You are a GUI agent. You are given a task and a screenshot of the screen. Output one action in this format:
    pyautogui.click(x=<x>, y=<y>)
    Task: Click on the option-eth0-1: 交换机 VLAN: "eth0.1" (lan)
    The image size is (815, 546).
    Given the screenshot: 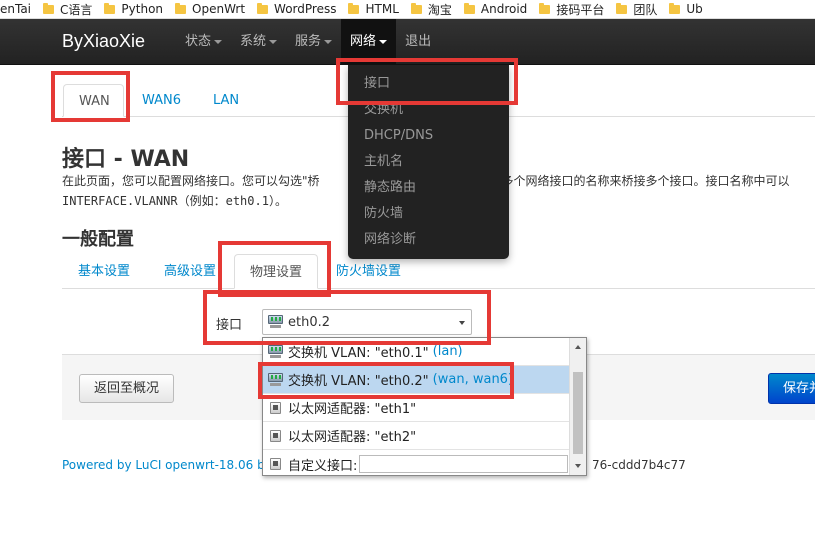 What is the action you would take?
    pyautogui.click(x=416, y=352)
    